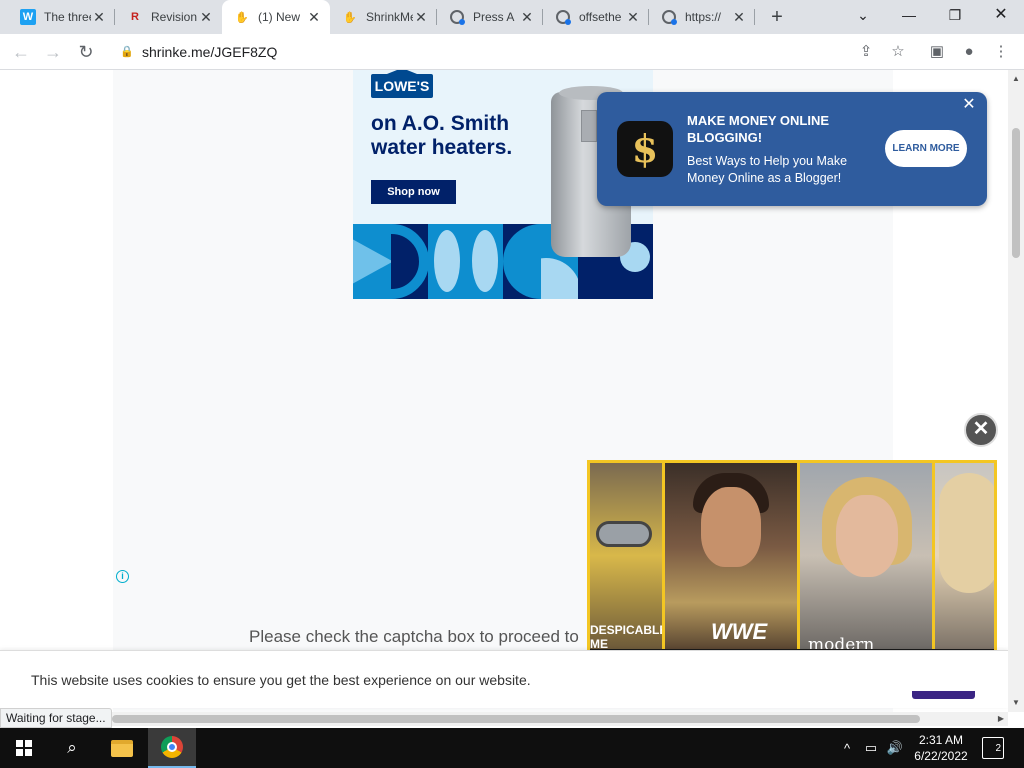 This screenshot has width=1024, height=768. Describe the element at coordinates (628, 557) in the screenshot. I see `video-thumbnail: DESPICABLE ME` at that location.